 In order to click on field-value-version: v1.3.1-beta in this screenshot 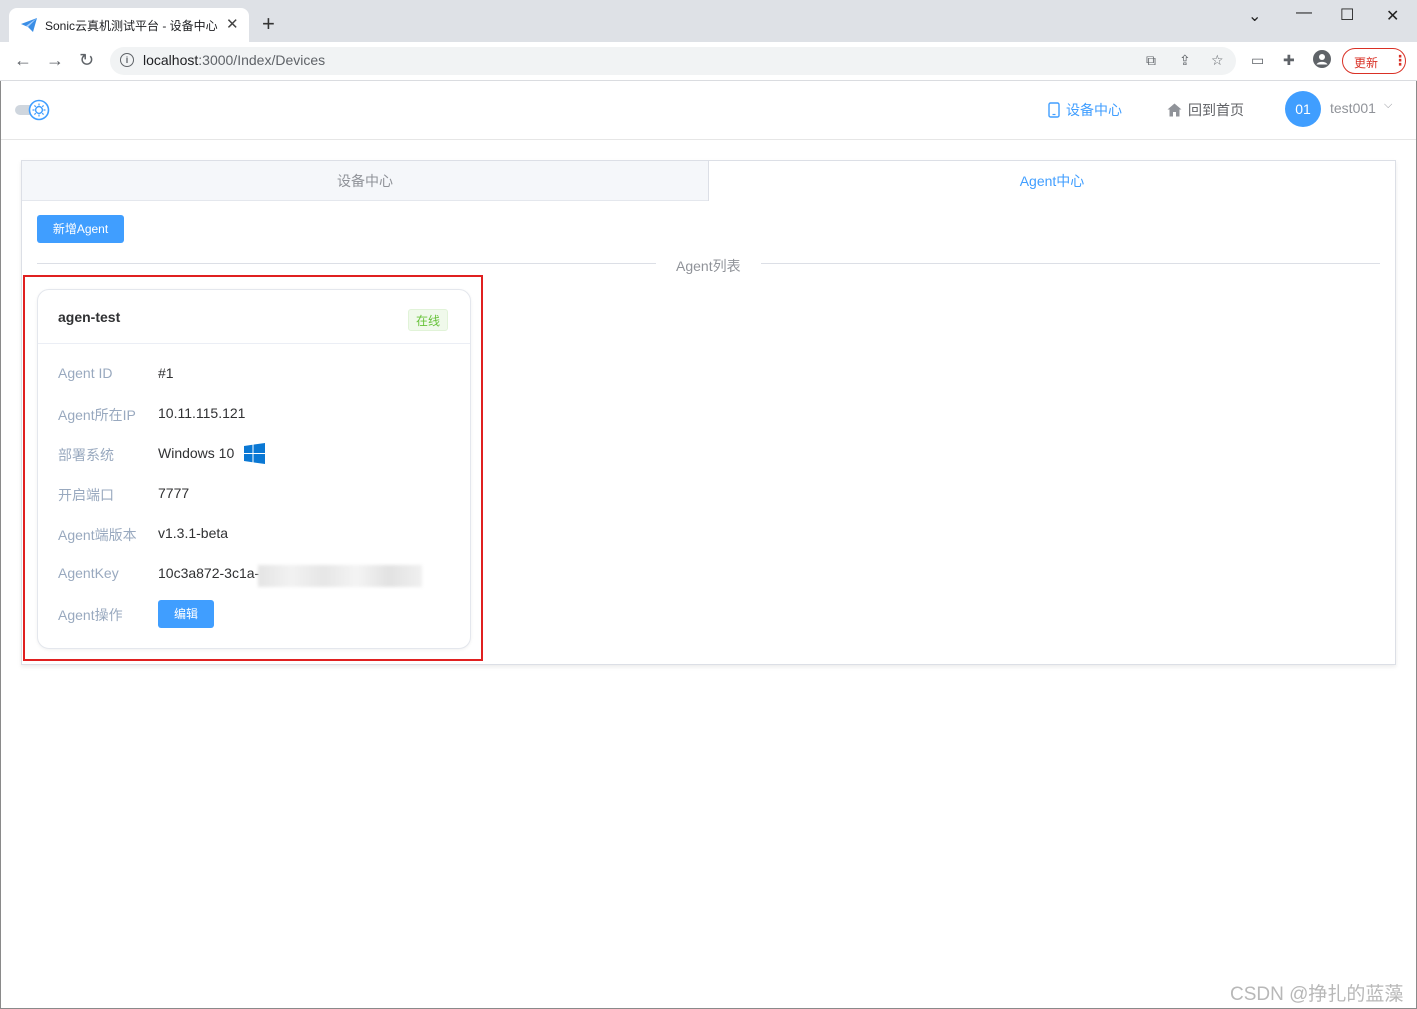, I will do `click(193, 533)`.